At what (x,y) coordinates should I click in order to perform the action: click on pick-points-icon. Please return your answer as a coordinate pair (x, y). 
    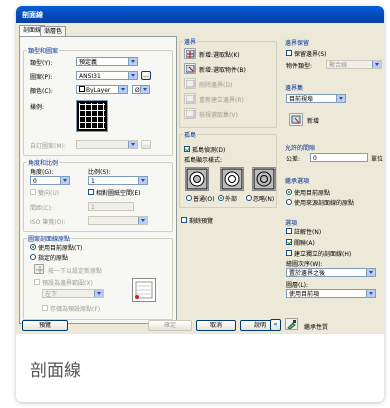
    Looking at the image, I should click on (190, 54).